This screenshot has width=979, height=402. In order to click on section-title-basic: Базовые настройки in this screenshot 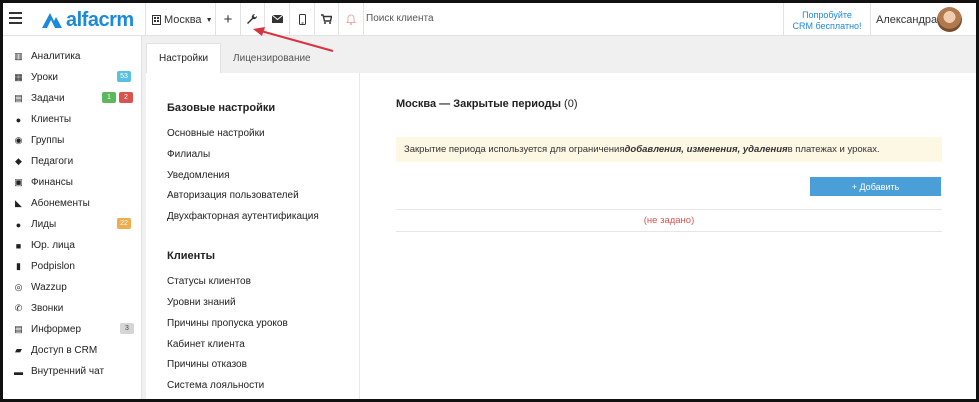, I will do `click(221, 108)`.